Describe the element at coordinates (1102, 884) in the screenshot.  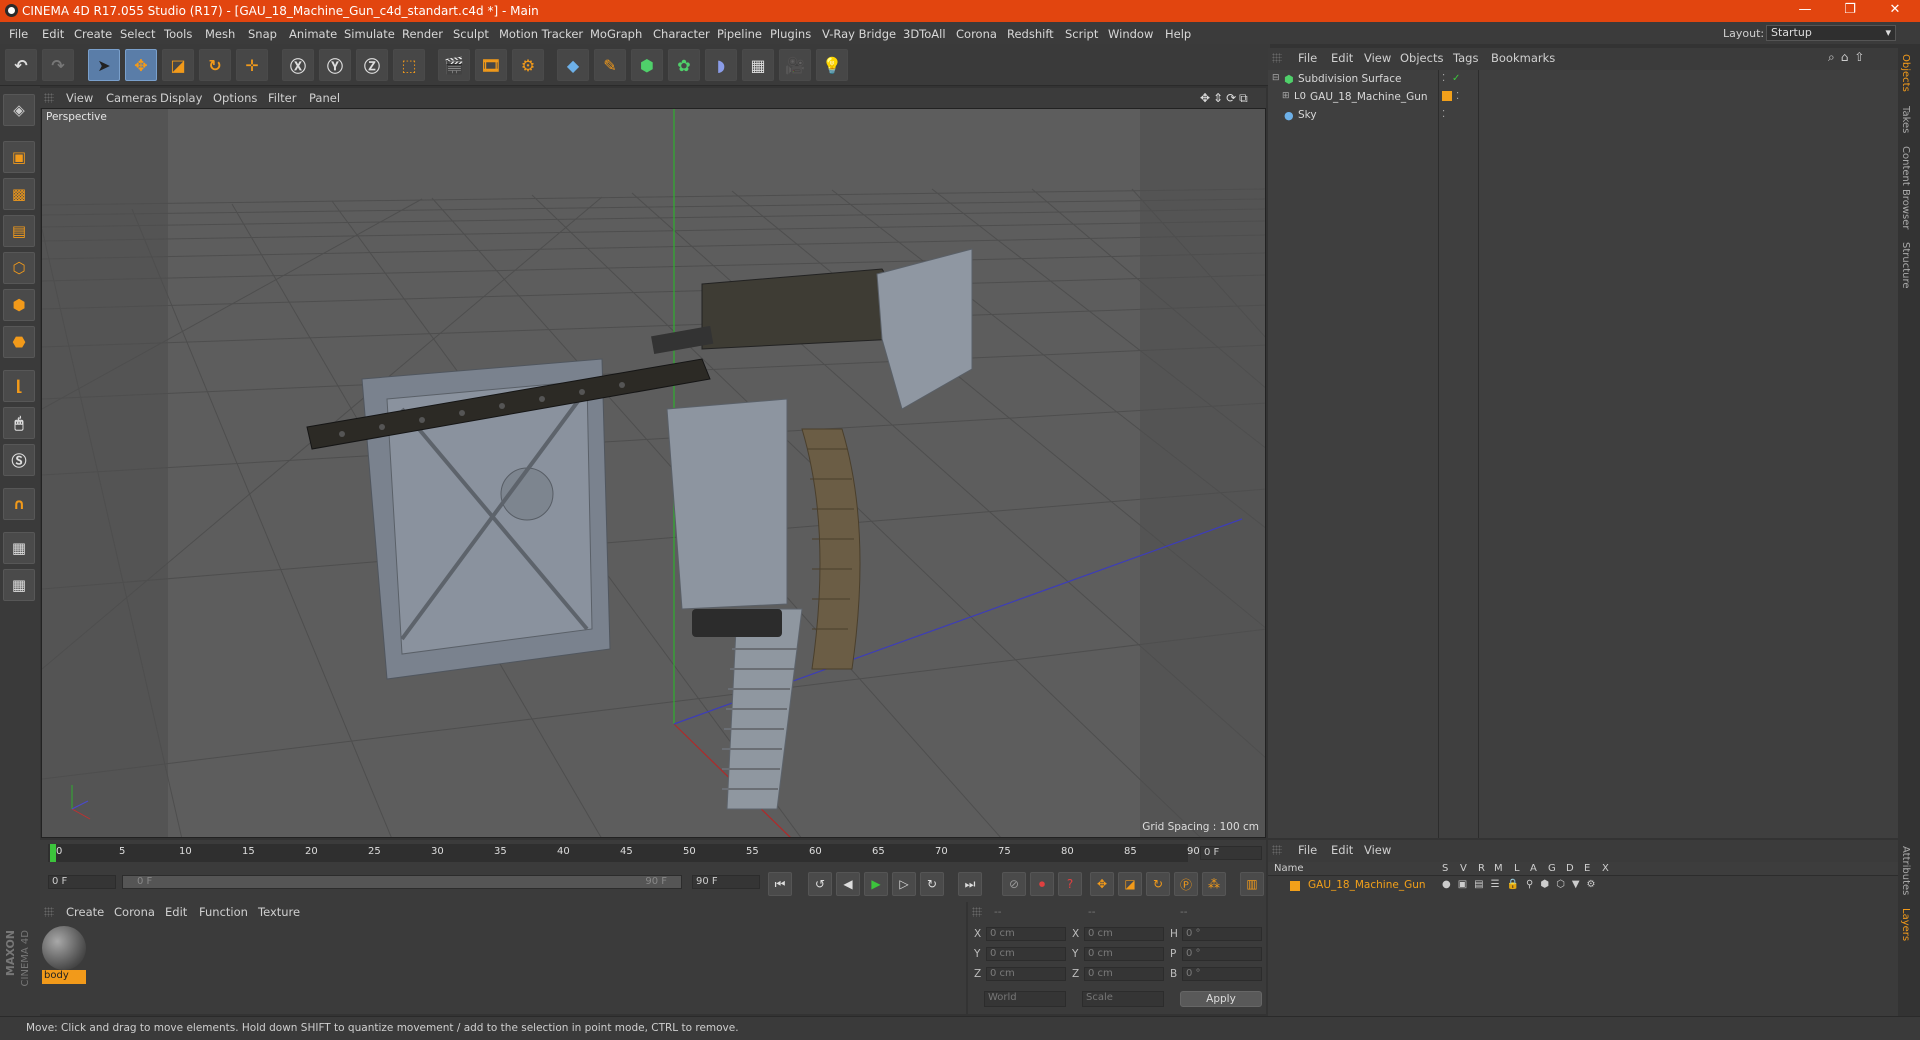
I see `key-position-button: ✥` at that location.